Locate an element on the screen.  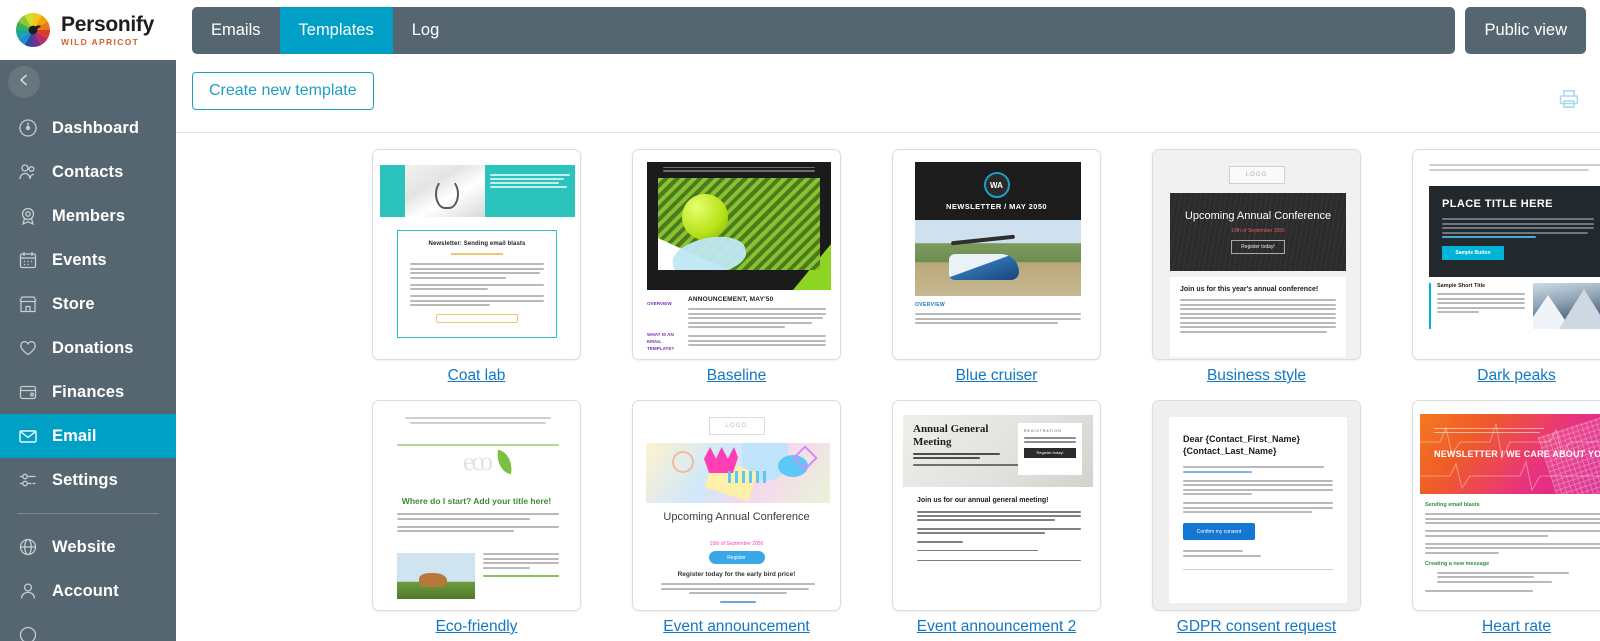
template-link-eco-friendly: Eco-friendly is located at coordinates (477, 626).